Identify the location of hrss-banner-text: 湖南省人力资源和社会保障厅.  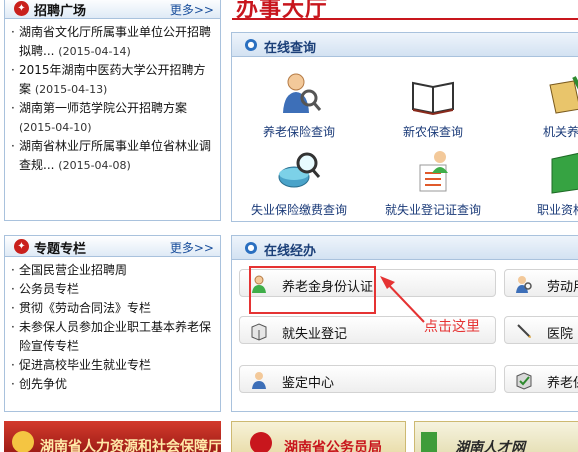
(130, 445).